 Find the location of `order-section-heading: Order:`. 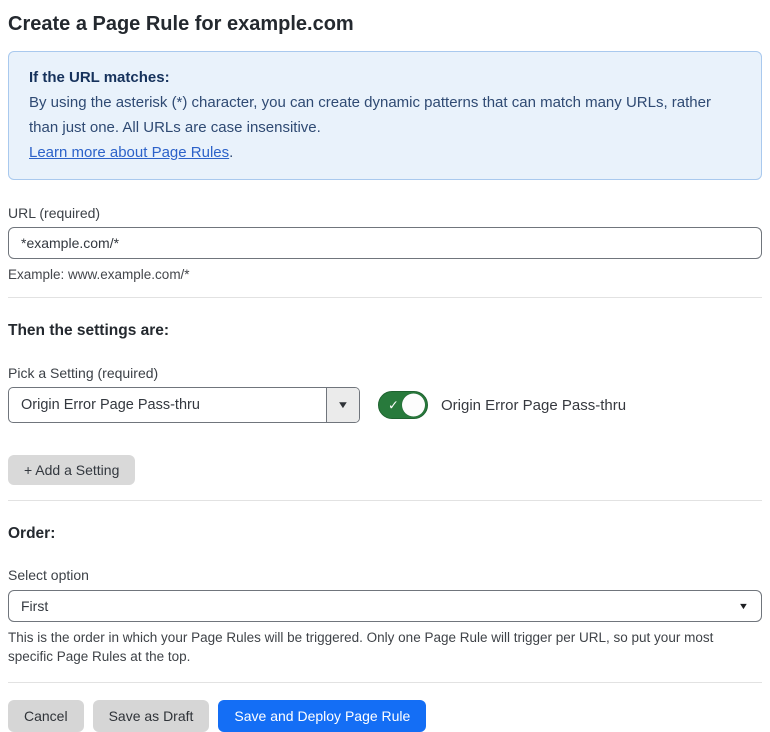

order-section-heading: Order: is located at coordinates (32, 533).